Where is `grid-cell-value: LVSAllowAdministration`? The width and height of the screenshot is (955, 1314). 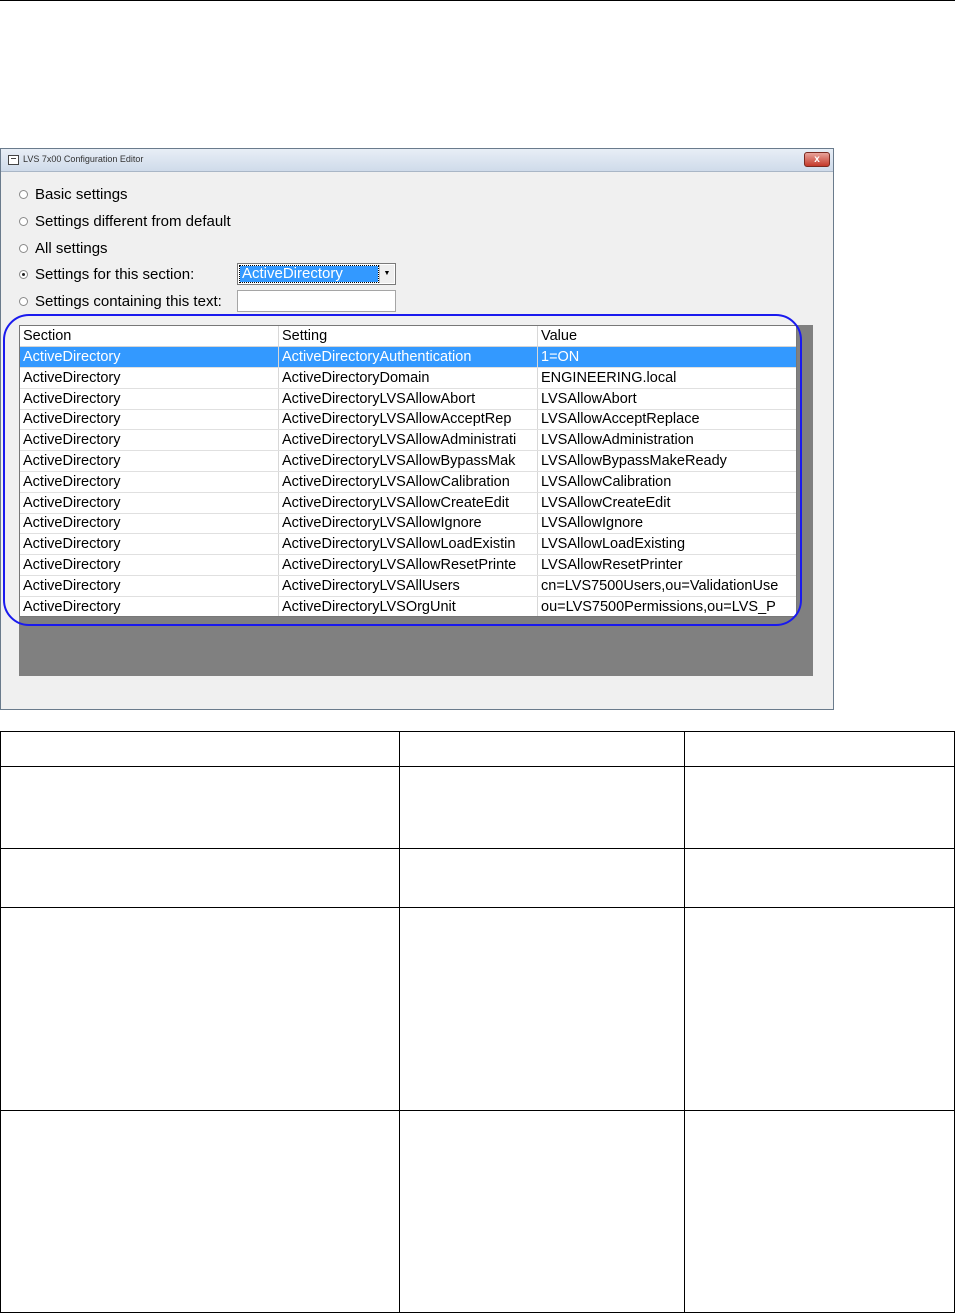
grid-cell-value: LVSAllowAdministration is located at coordinates (667, 440).